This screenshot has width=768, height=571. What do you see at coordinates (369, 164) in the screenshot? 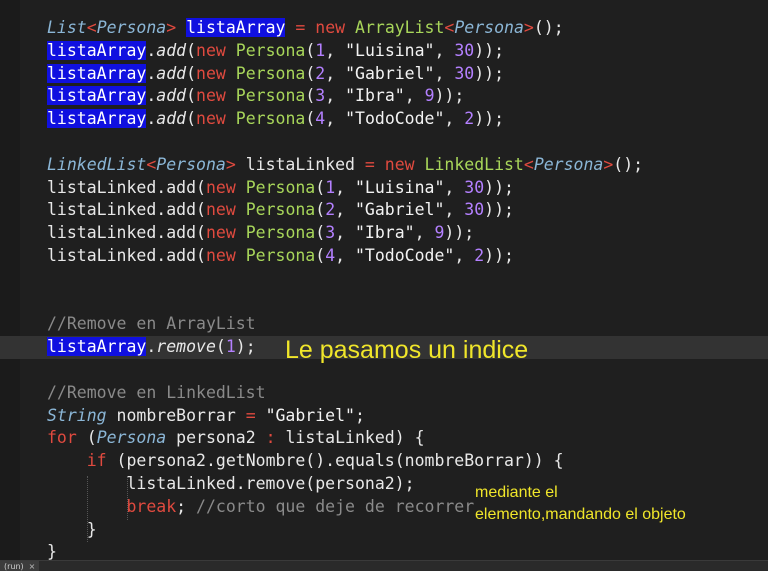
I see `code-token: =` at bounding box center [369, 164].